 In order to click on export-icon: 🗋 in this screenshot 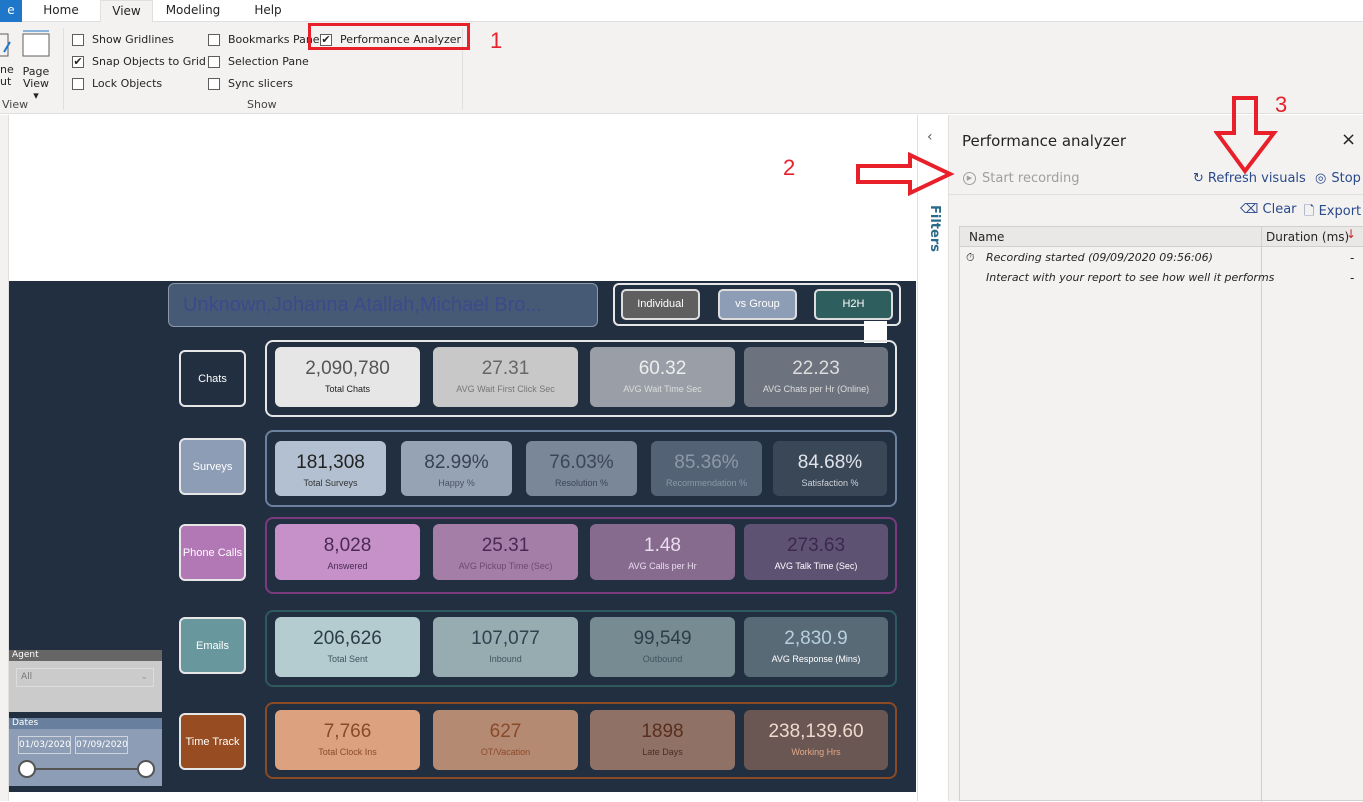, I will do `click(1309, 211)`.